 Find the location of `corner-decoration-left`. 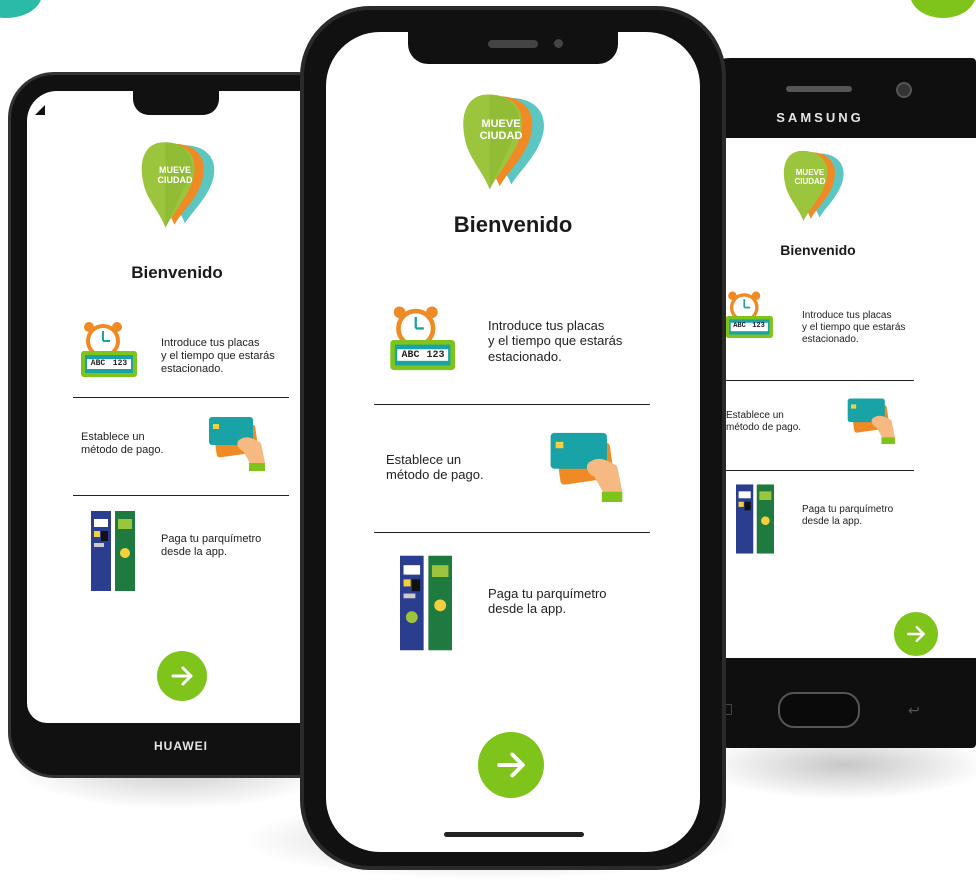

corner-decoration-left is located at coordinates (21, 9).